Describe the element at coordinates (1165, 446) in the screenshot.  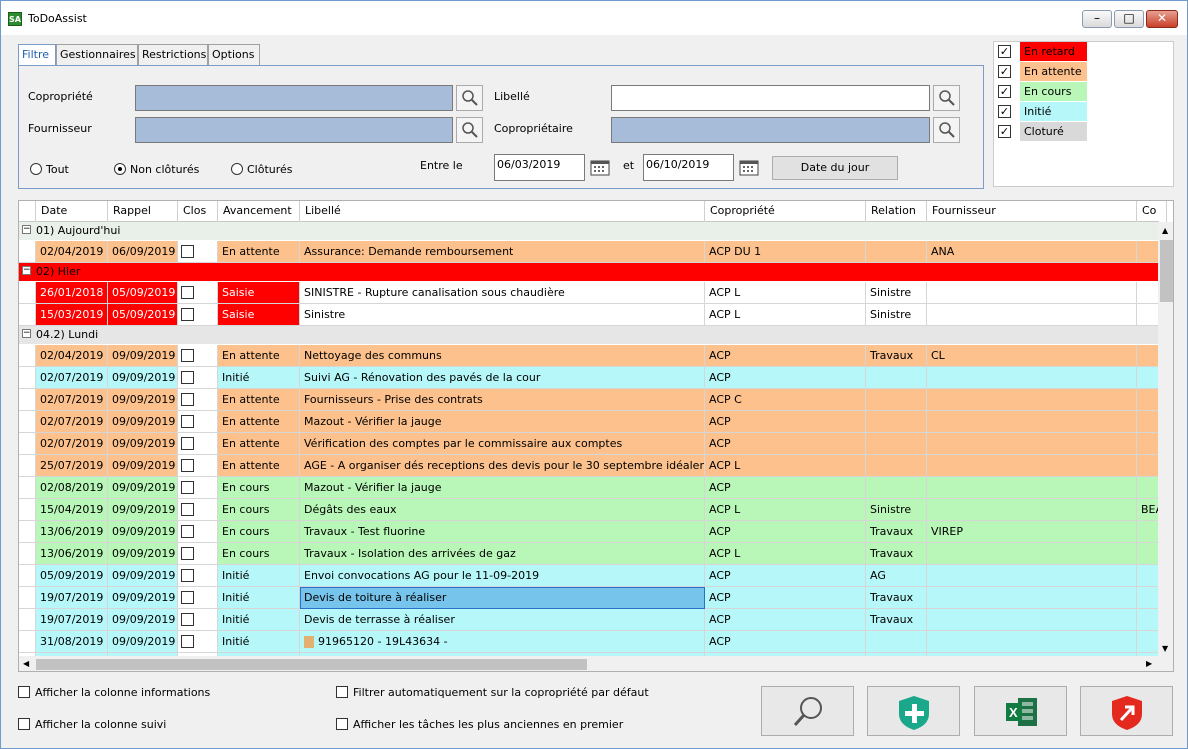
I see `vertical-scrollbar: ▲ ▼` at that location.